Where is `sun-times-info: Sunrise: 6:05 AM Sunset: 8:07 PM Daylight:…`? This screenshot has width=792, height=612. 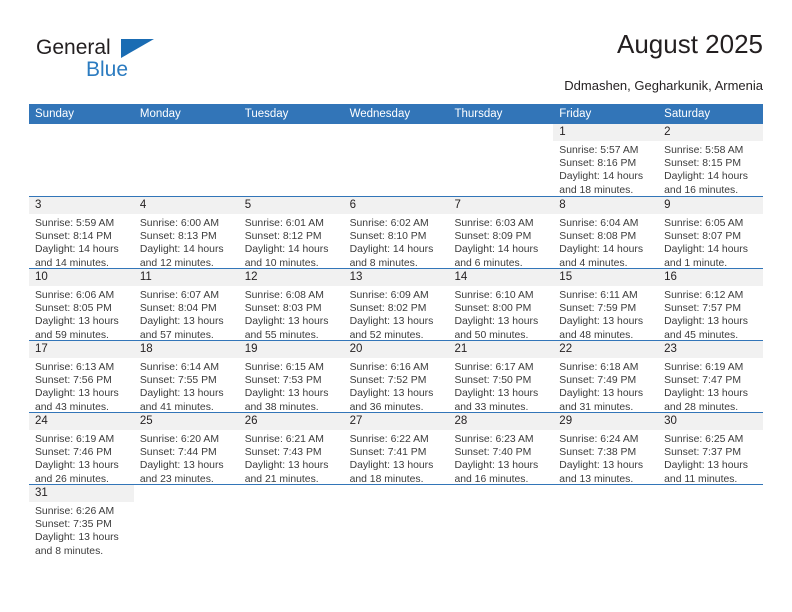
sun-times-info: Sunrise: 6:05 AM Sunset: 8:07 PM Daylight:… is located at coordinates (710, 241).